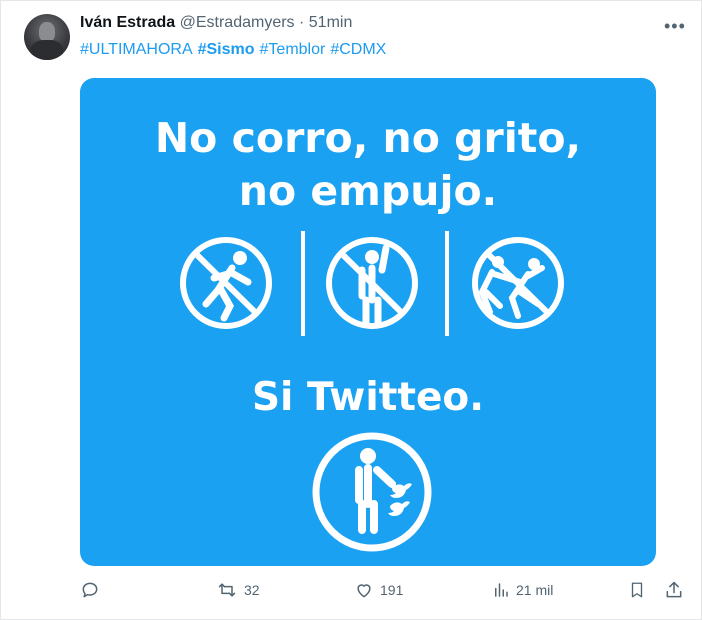  Describe the element at coordinates (351, 594) in the screenshot. I see `tweet-actions: 32 191 21 mil` at that location.